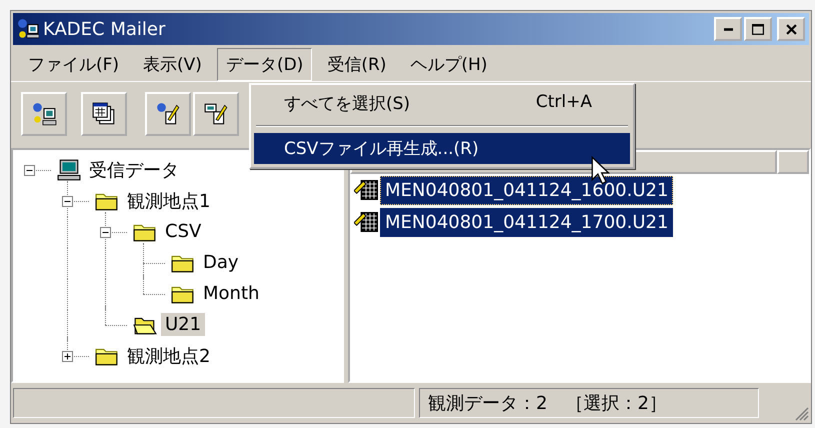 The height and width of the screenshot is (428, 815). What do you see at coordinates (448, 64) in the screenshot?
I see `menu-item: ヘルプ(H)` at bounding box center [448, 64].